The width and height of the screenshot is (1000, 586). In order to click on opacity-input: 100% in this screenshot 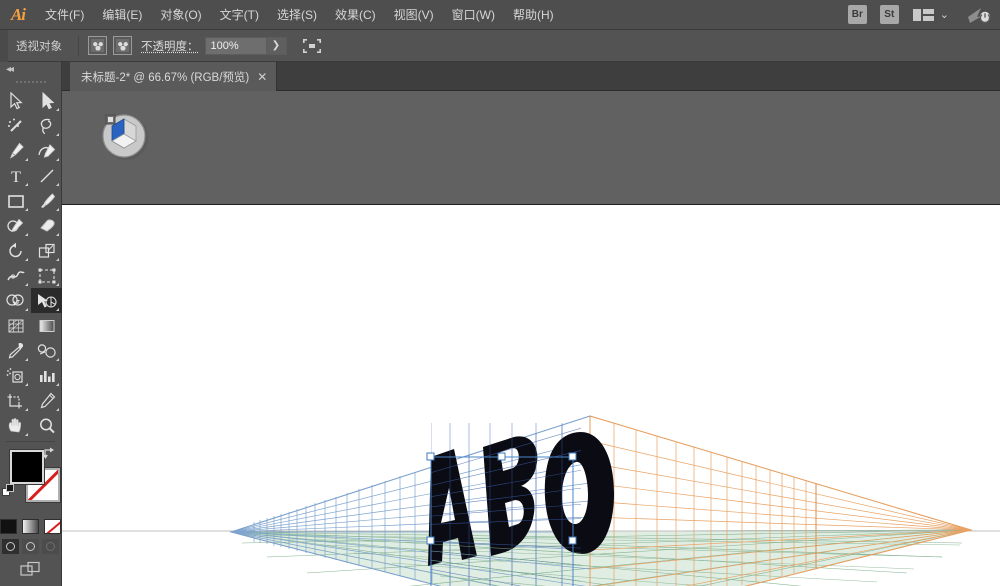, I will do `click(235, 45)`.